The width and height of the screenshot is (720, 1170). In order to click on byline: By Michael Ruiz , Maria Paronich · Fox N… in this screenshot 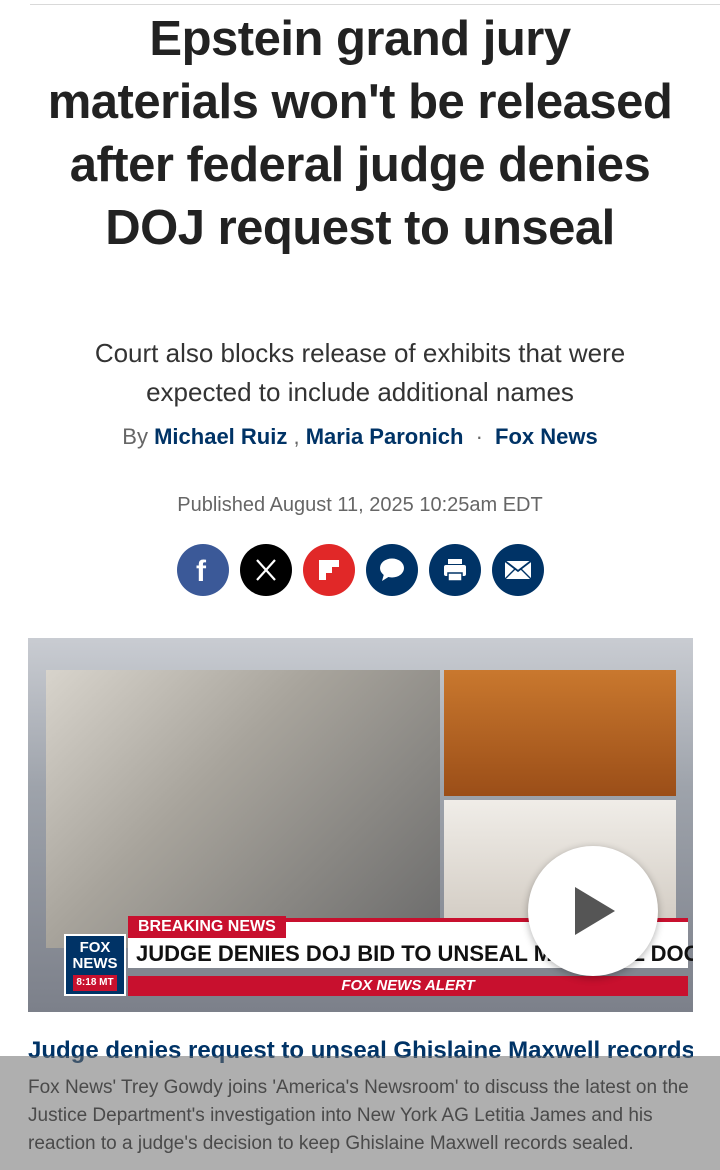, I will do `click(360, 437)`.